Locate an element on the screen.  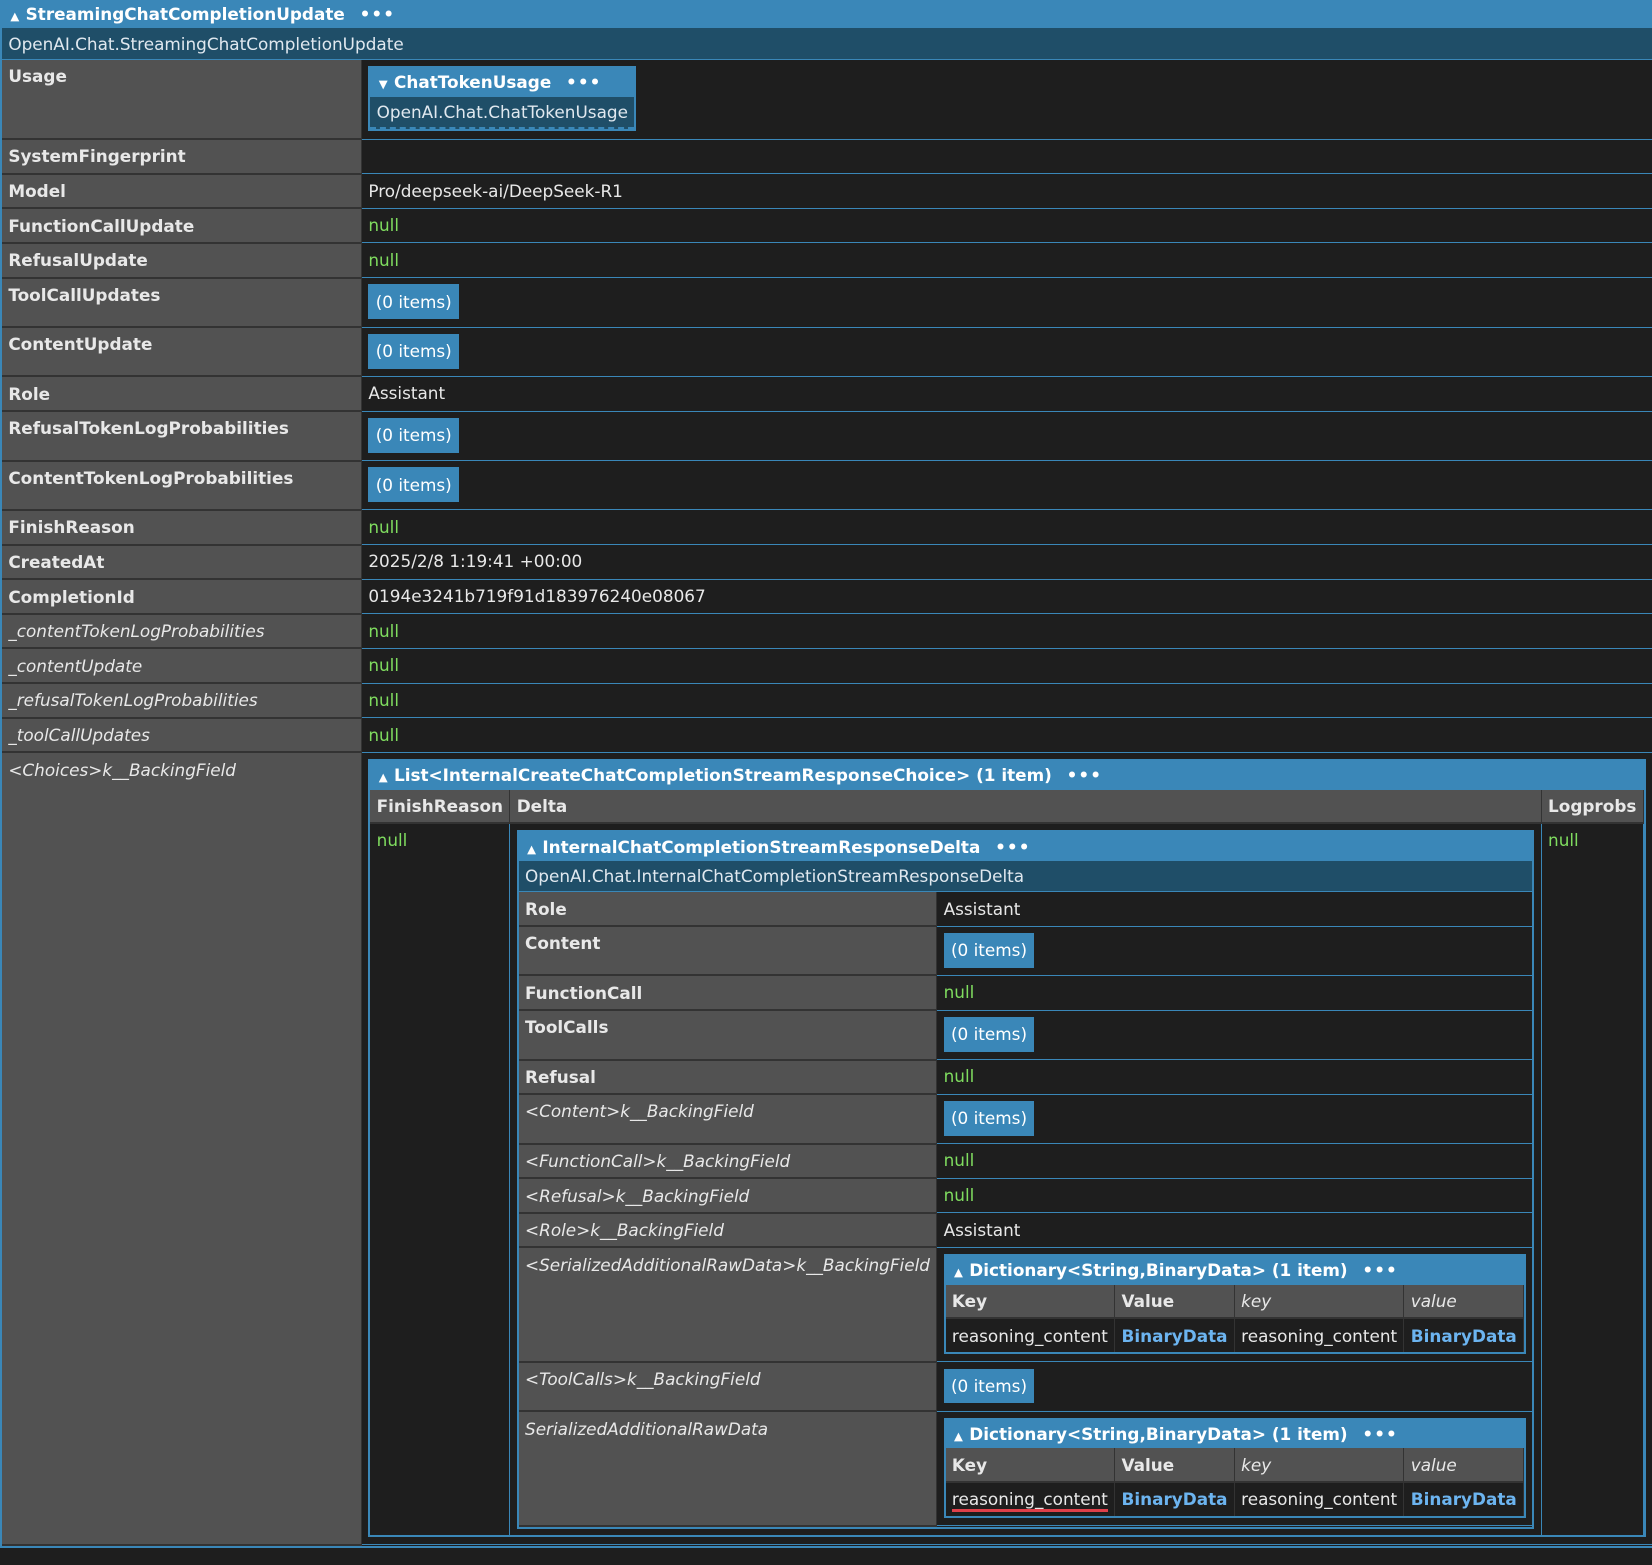
property-row: FunctionCall null is located at coordinates (1025, 993).